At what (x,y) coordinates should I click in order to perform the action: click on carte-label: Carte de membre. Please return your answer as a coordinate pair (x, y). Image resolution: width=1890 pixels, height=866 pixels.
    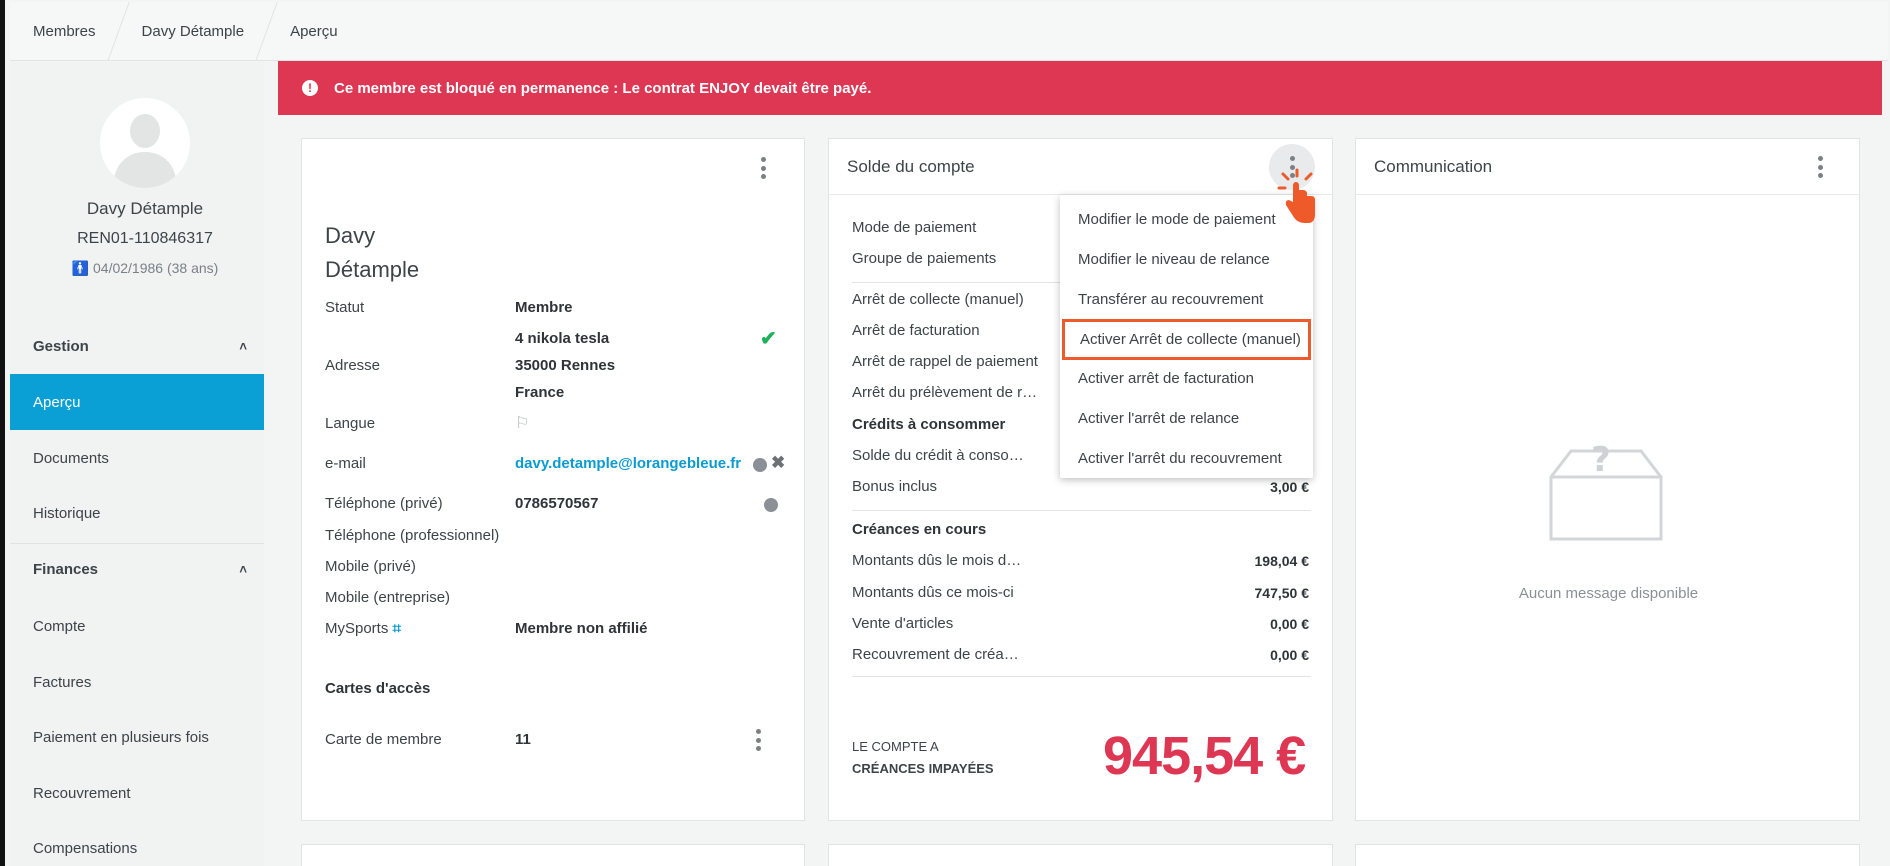
    Looking at the image, I should click on (383, 739).